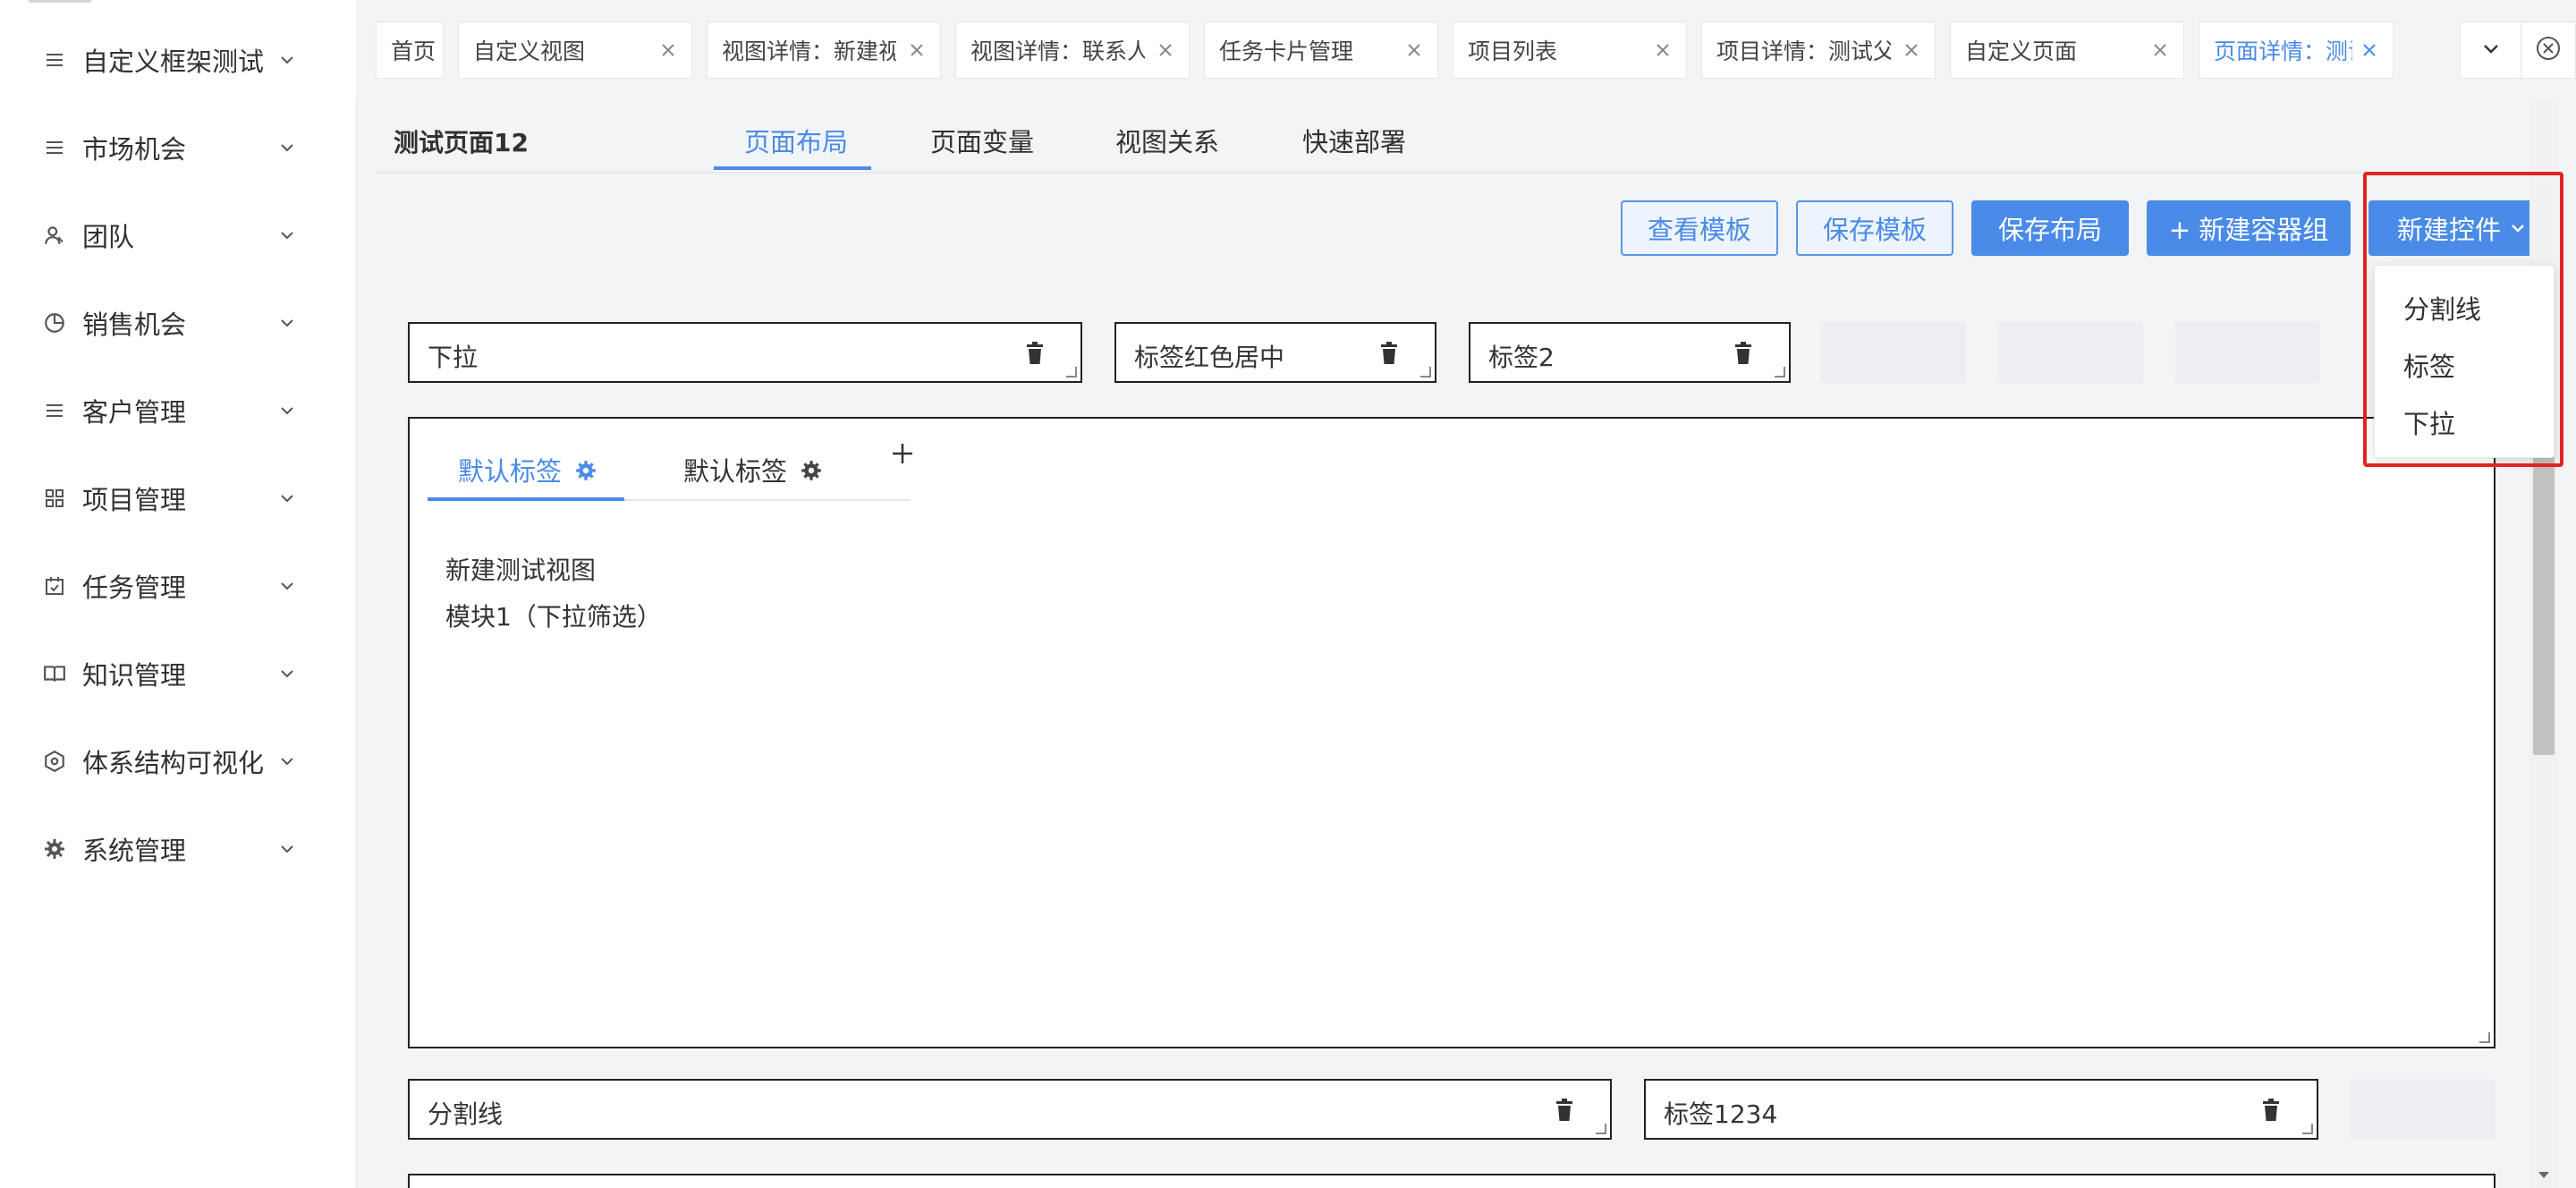  I want to click on vertical-scrollbar, so click(2543, 644).